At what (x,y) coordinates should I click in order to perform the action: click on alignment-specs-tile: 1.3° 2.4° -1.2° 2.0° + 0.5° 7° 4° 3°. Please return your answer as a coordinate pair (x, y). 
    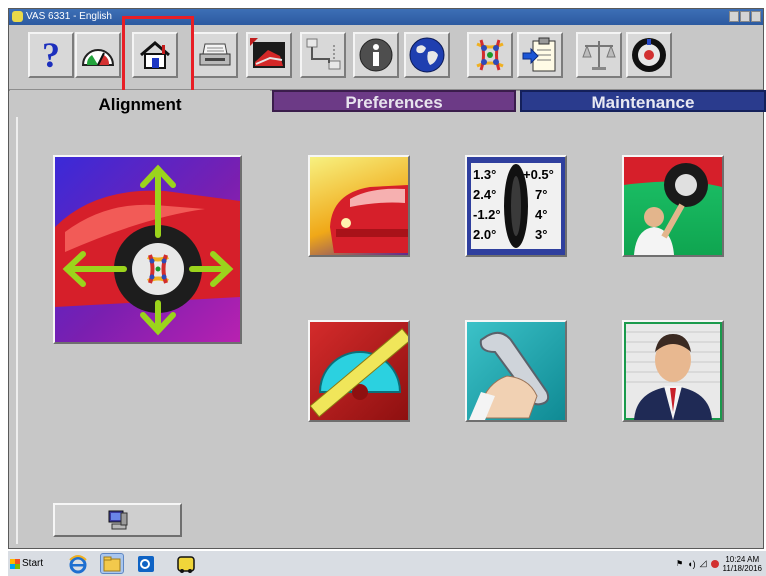
    Looking at the image, I should click on (516, 206).